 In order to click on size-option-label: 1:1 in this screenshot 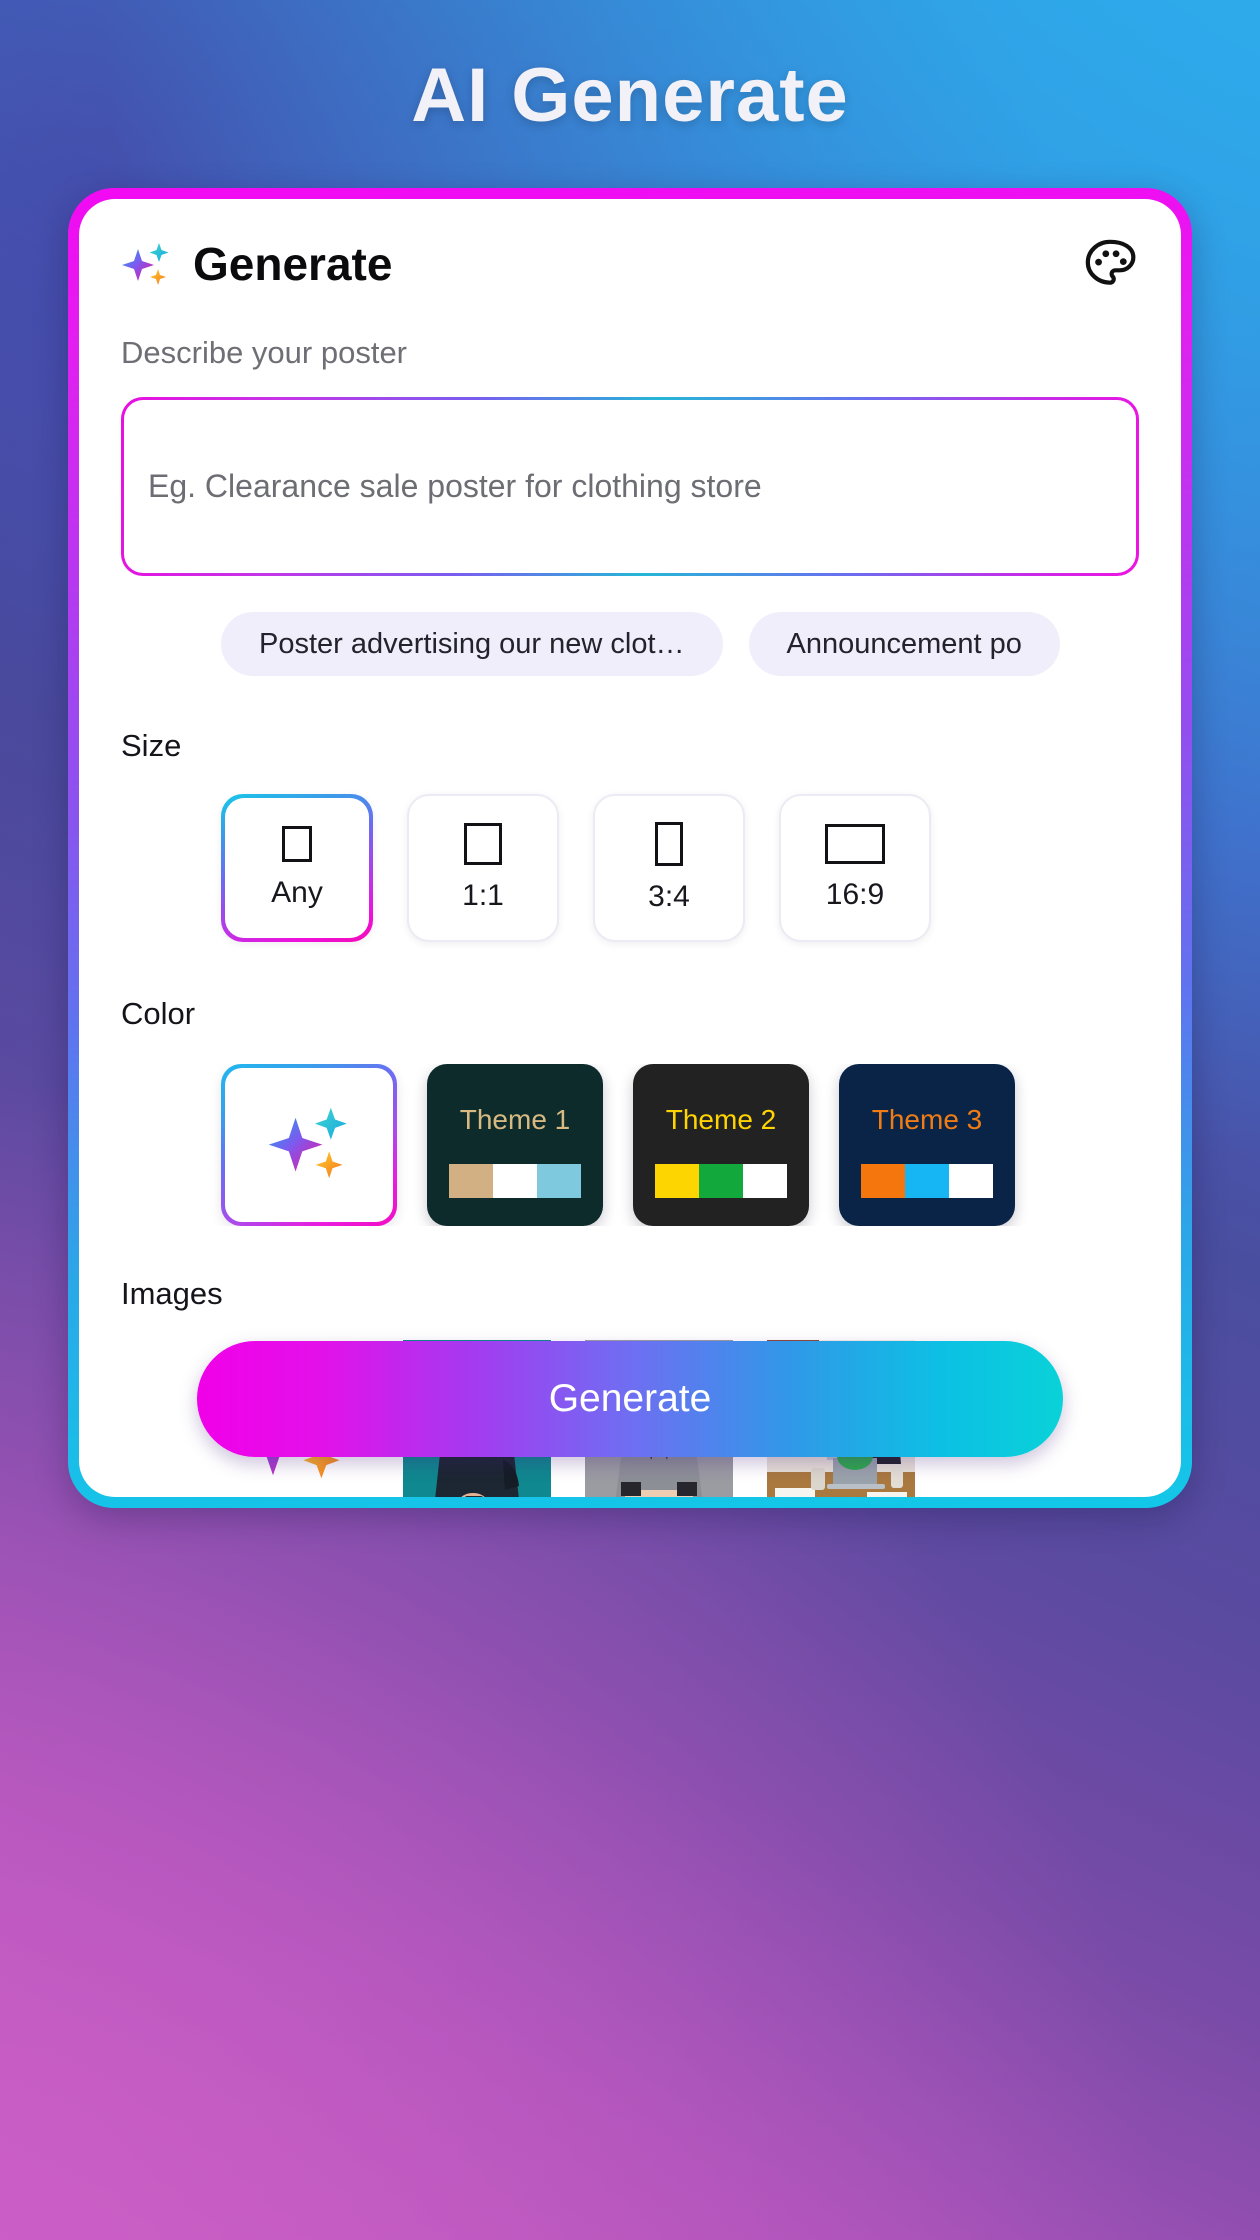, I will do `click(483, 895)`.